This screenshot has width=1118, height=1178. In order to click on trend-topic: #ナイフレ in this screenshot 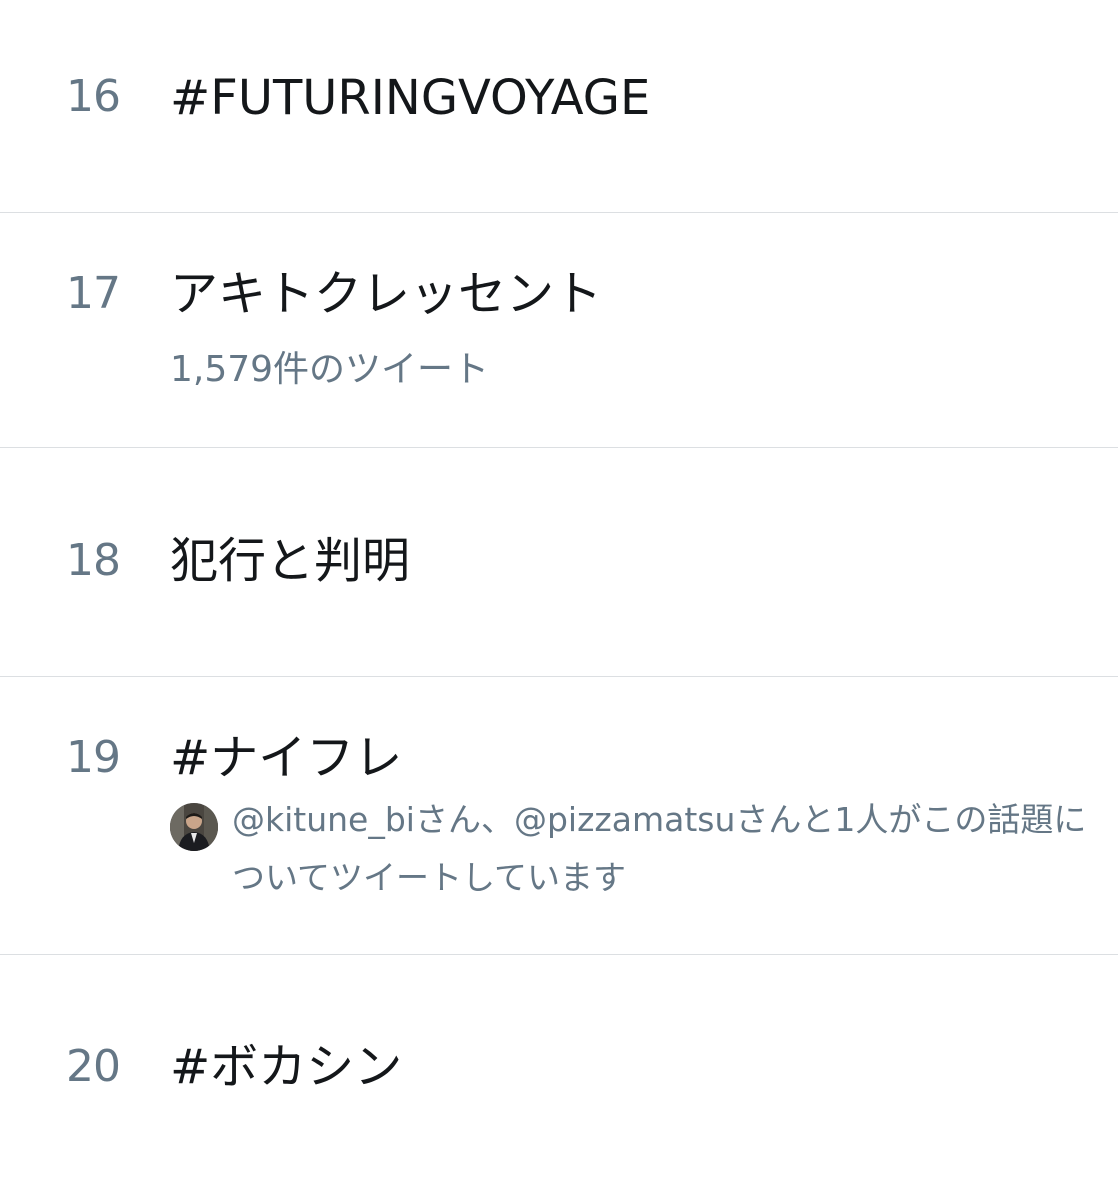, I will do `click(286, 758)`.